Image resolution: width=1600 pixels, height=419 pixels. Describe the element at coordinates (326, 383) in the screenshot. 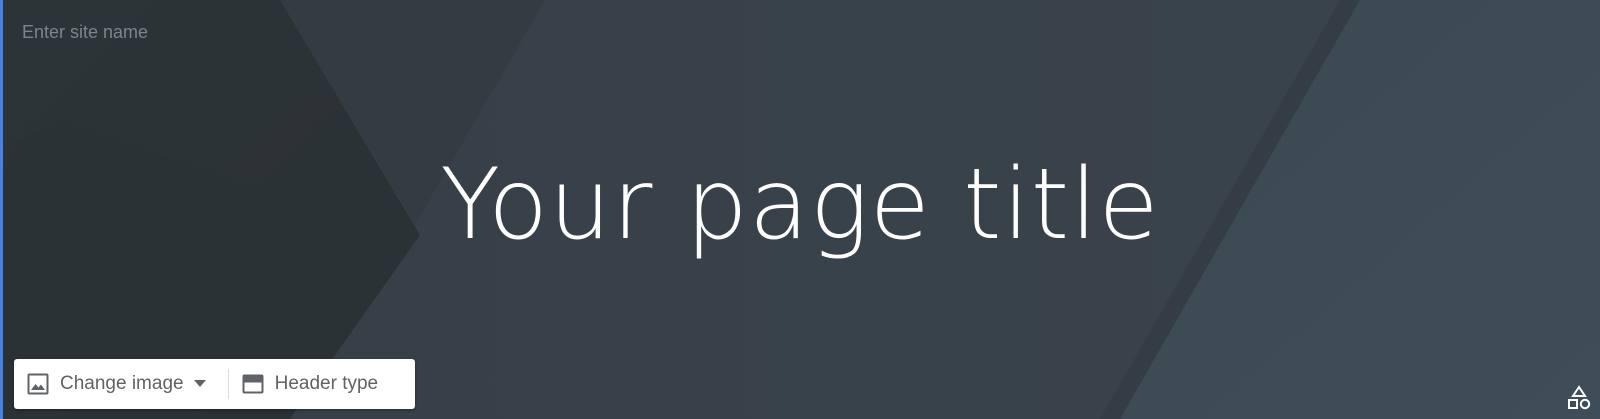

I see `header-type-label: Header type` at that location.